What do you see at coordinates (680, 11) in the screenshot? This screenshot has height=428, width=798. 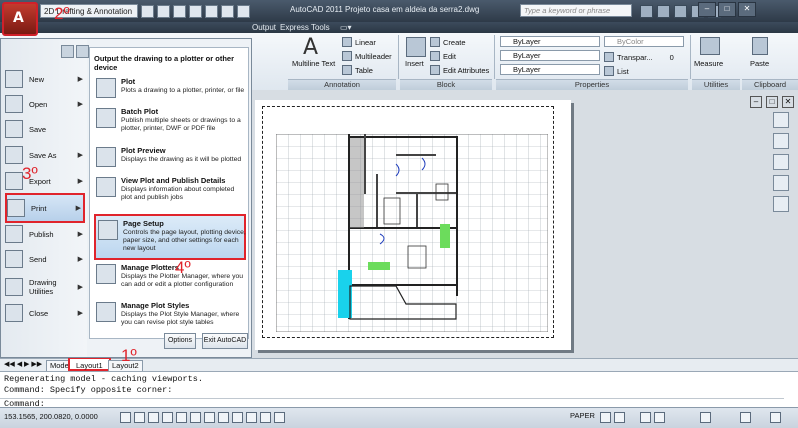 I see `communication-icon` at bounding box center [680, 11].